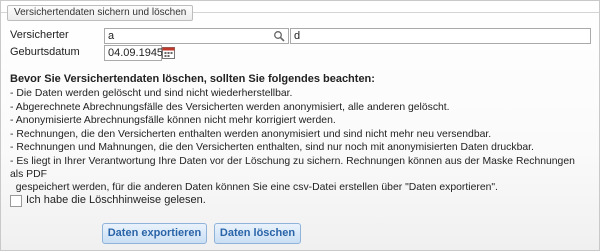  Describe the element at coordinates (168, 52) in the screenshot. I see `calendar-icon` at that location.